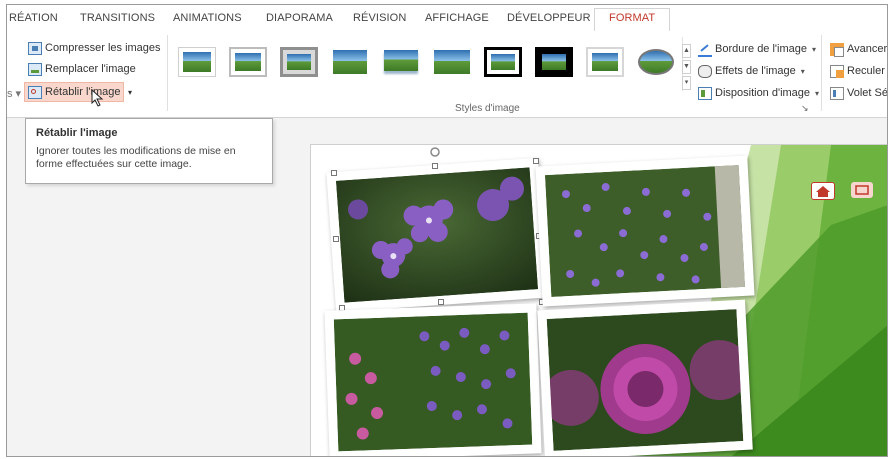 This screenshot has height=459, width=892. I want to click on picture-effects-button: Effets de l'image ▾, so click(751, 71).